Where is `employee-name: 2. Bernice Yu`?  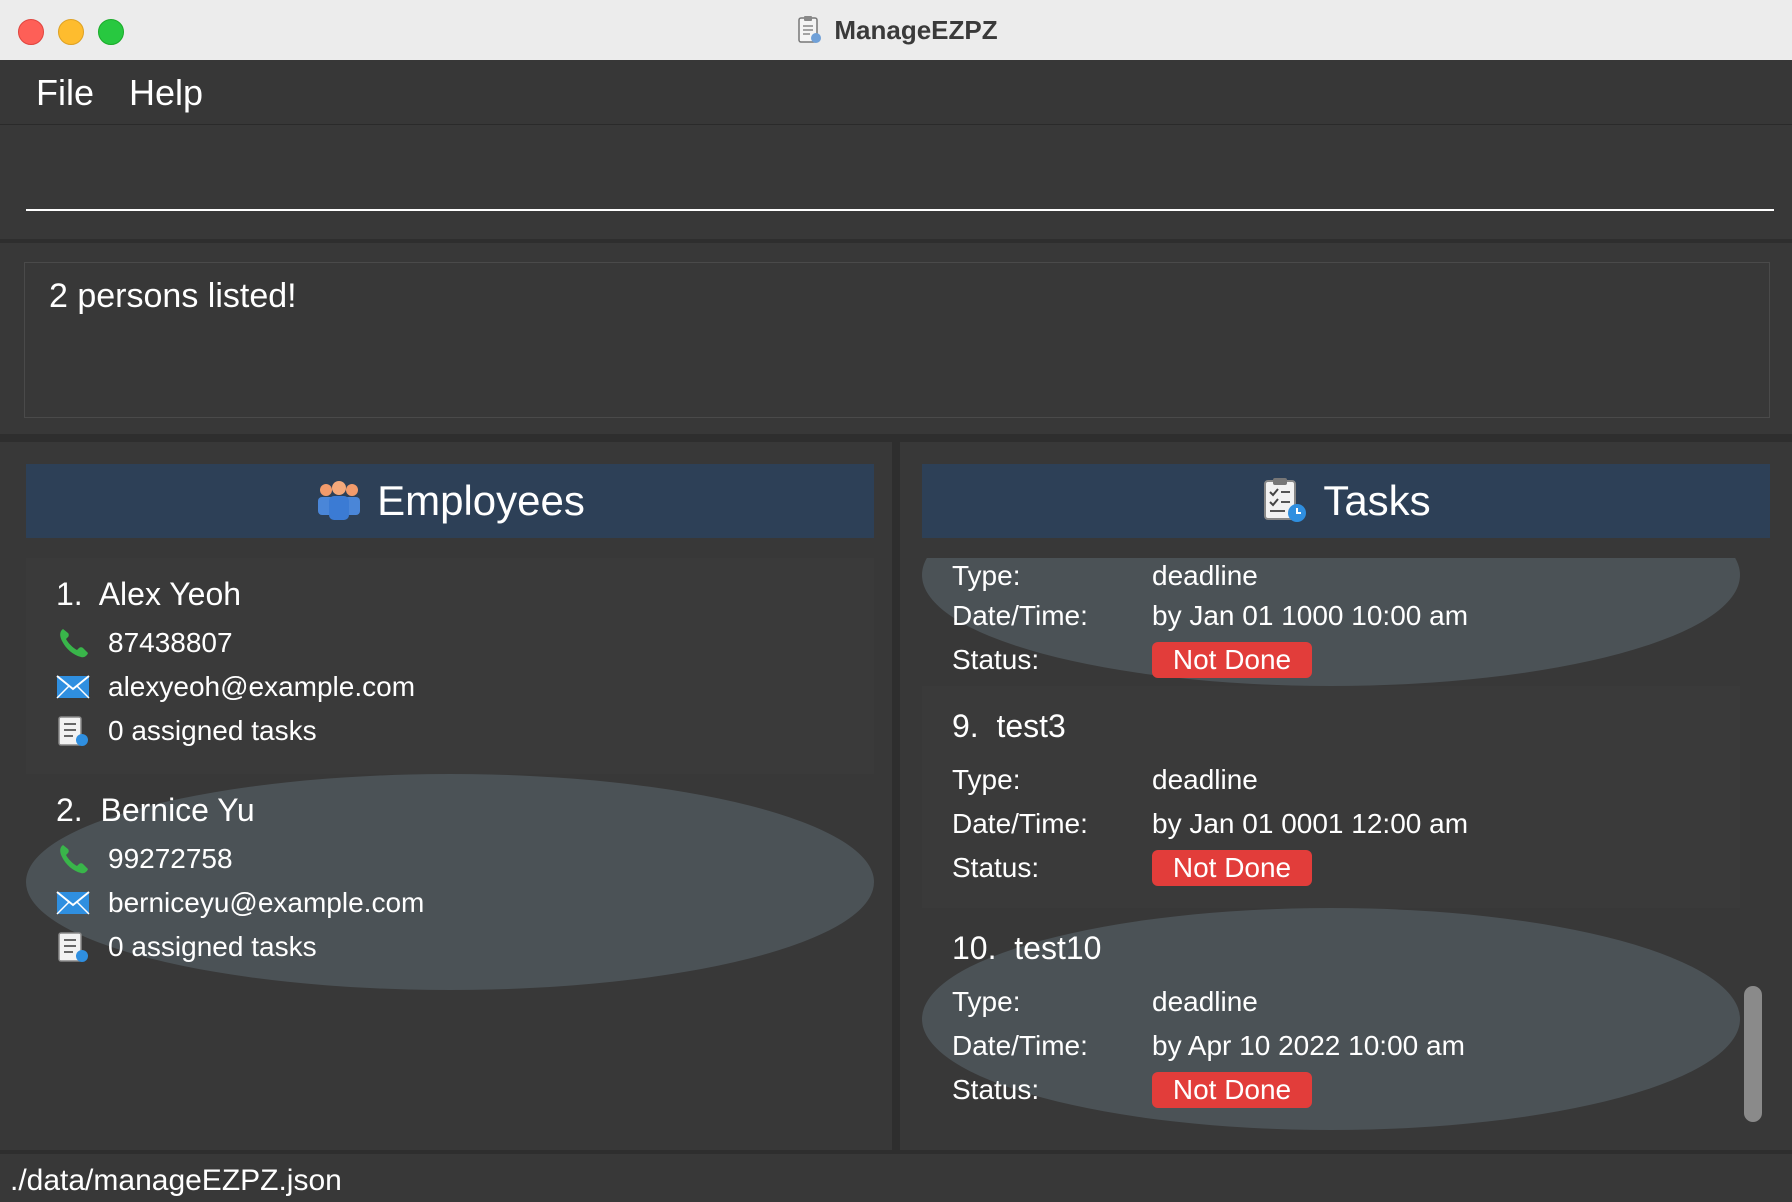
employee-name: 2. Bernice Yu is located at coordinates (155, 810).